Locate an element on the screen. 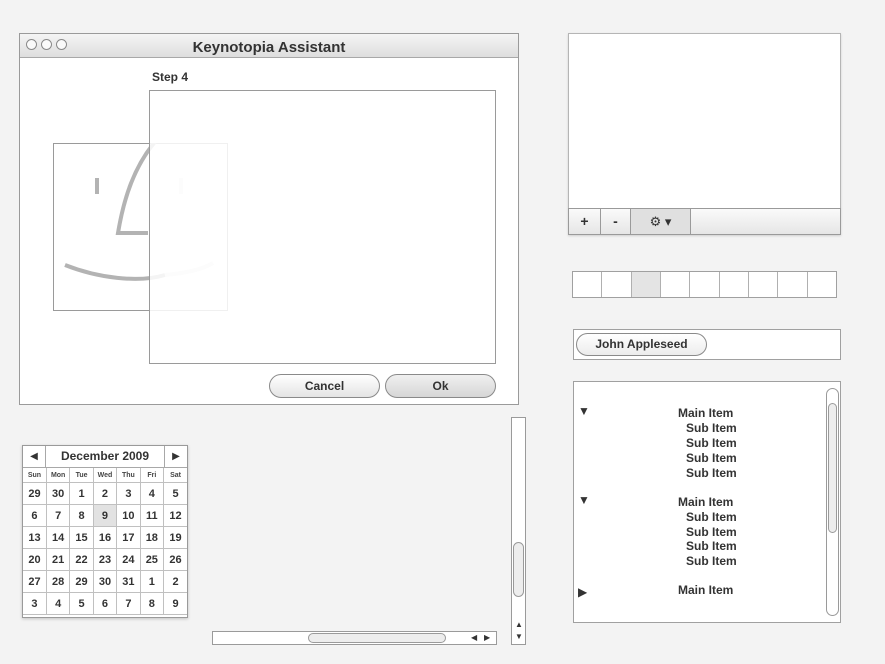 The width and height of the screenshot is (885, 664). calendar-day: 11 is located at coordinates (152, 515).